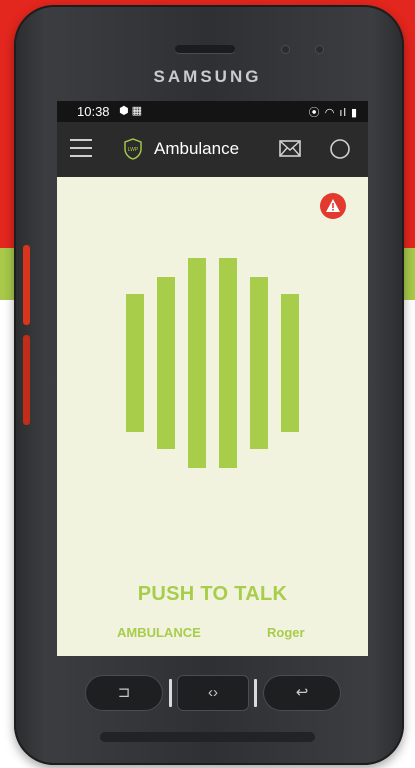 The image size is (415, 768). Describe the element at coordinates (286, 632) in the screenshot. I see `status-label: Roger` at that location.